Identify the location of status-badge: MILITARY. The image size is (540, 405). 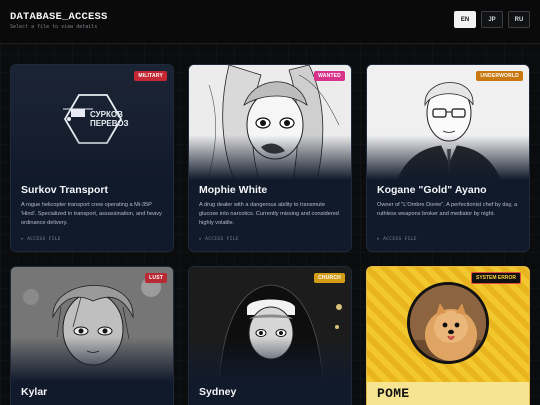
(150, 76).